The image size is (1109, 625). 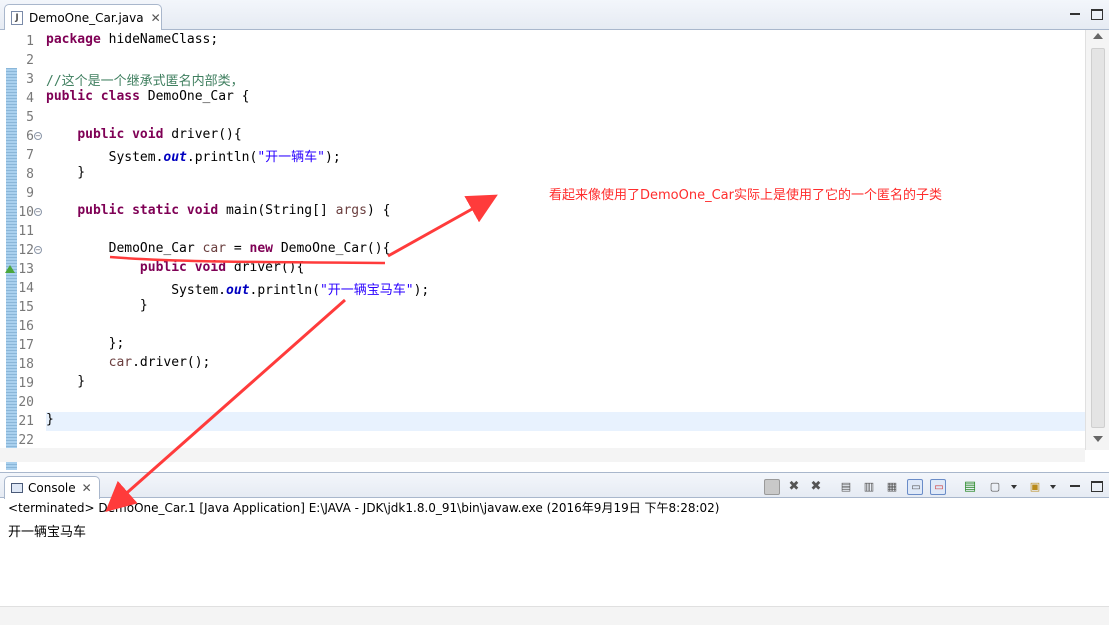 I want to click on console-tab-title: Console, so click(x=52, y=488).